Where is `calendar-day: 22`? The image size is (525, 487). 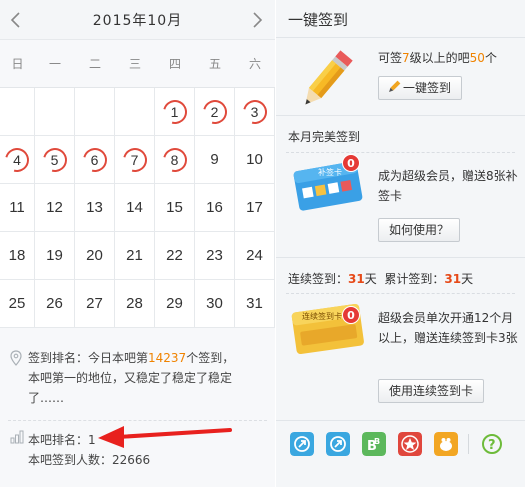 calendar-day: 22 is located at coordinates (175, 256).